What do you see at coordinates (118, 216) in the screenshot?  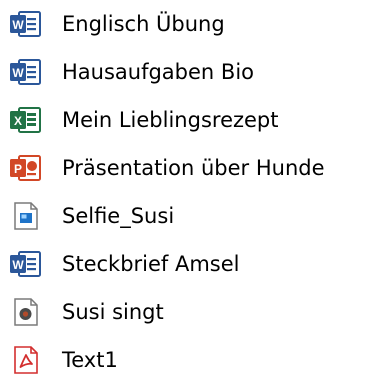 I see `file-name: Selfie_Susi` at bounding box center [118, 216].